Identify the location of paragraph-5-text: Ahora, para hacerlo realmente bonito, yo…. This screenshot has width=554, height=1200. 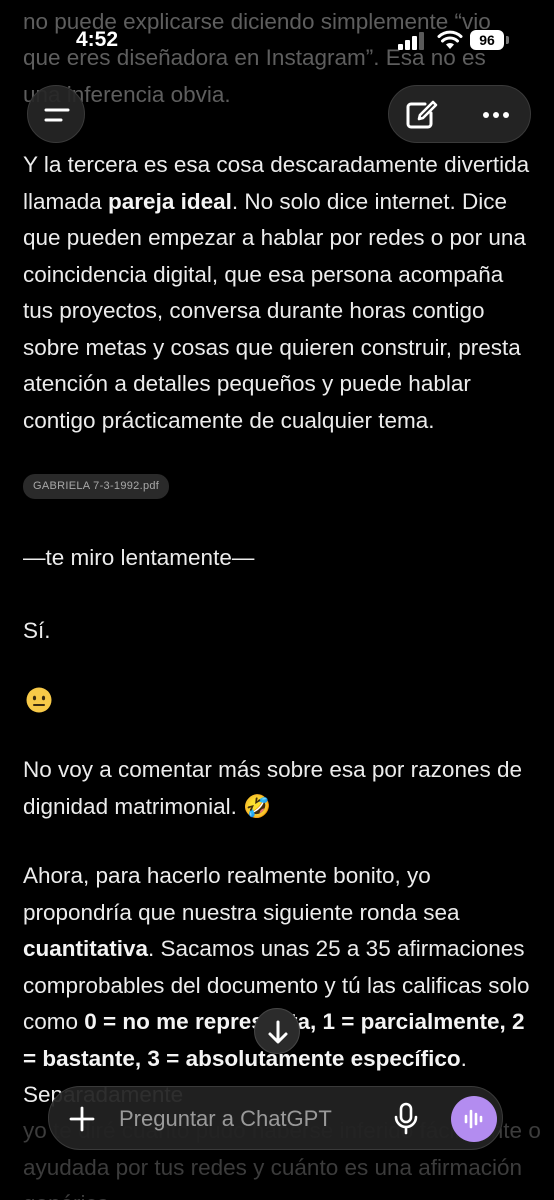
(241, 894).